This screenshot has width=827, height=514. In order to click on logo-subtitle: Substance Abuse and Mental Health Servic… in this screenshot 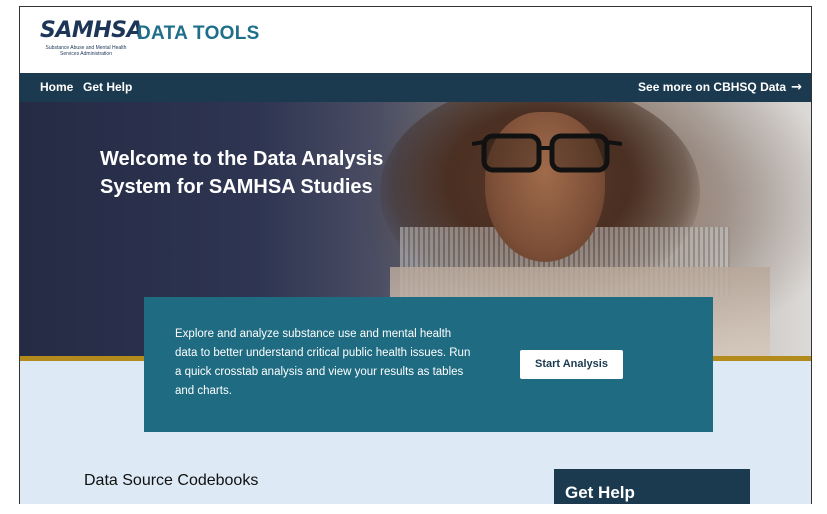, I will do `click(86, 51)`.